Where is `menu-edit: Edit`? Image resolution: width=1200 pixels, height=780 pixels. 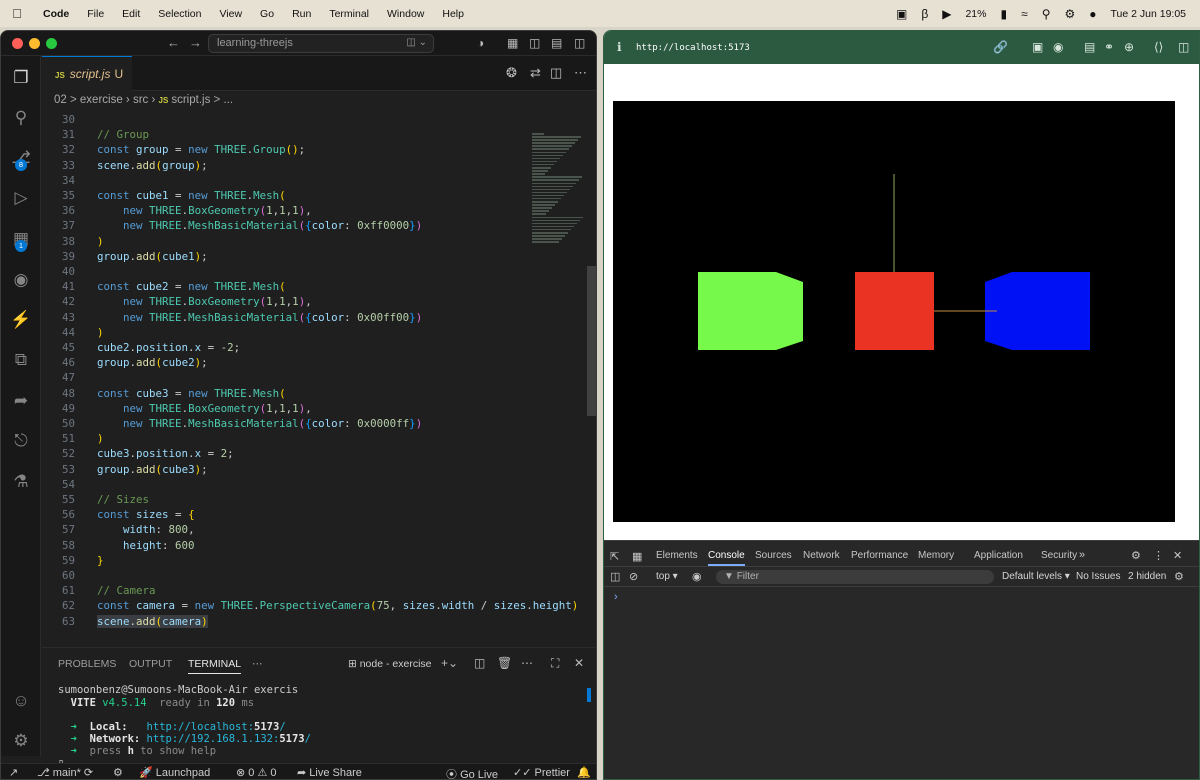
menu-edit: Edit is located at coordinates (131, 14).